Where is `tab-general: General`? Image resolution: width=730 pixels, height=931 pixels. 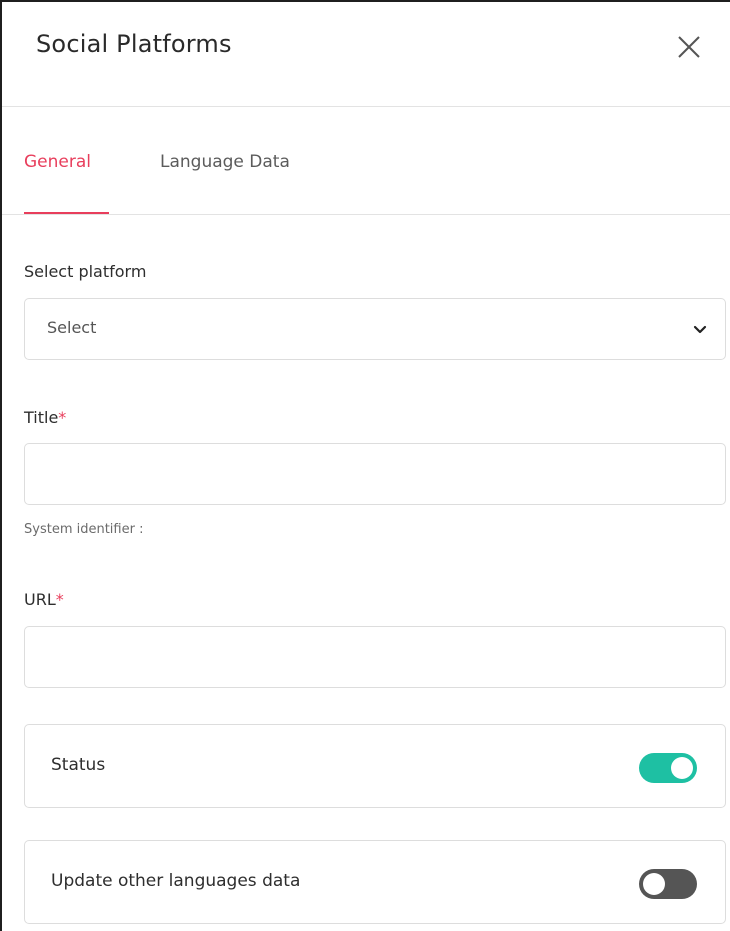
tab-general: General is located at coordinates (57, 162).